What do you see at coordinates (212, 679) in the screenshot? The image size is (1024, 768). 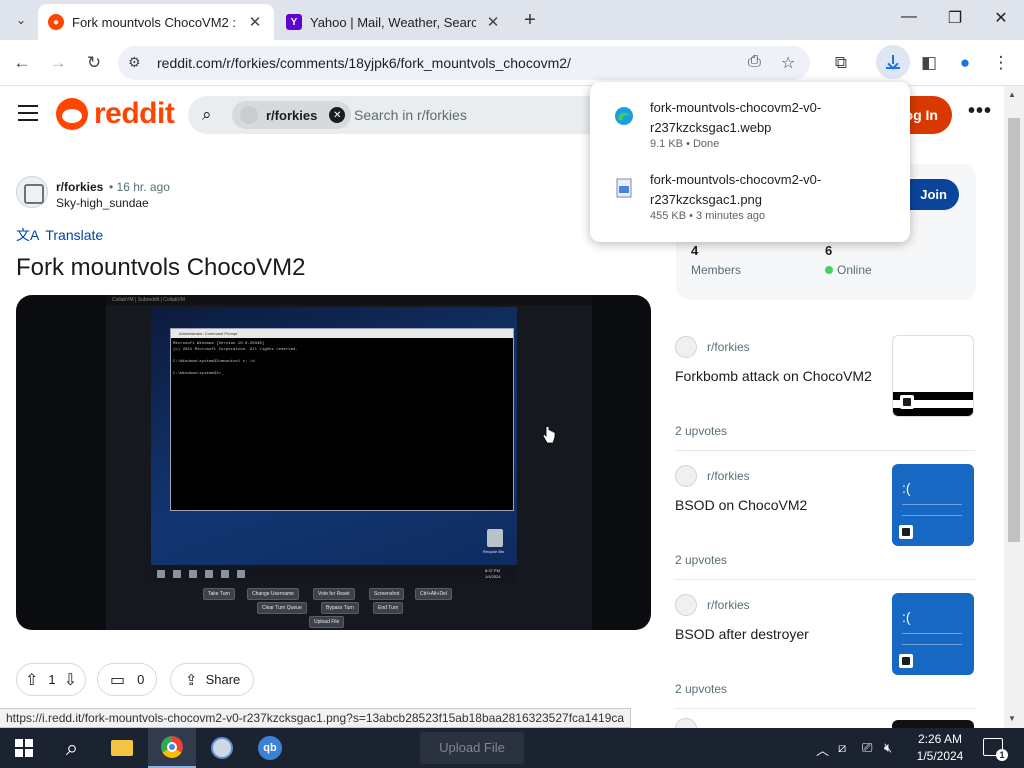 I see `share-button: ⇪ Share` at bounding box center [212, 679].